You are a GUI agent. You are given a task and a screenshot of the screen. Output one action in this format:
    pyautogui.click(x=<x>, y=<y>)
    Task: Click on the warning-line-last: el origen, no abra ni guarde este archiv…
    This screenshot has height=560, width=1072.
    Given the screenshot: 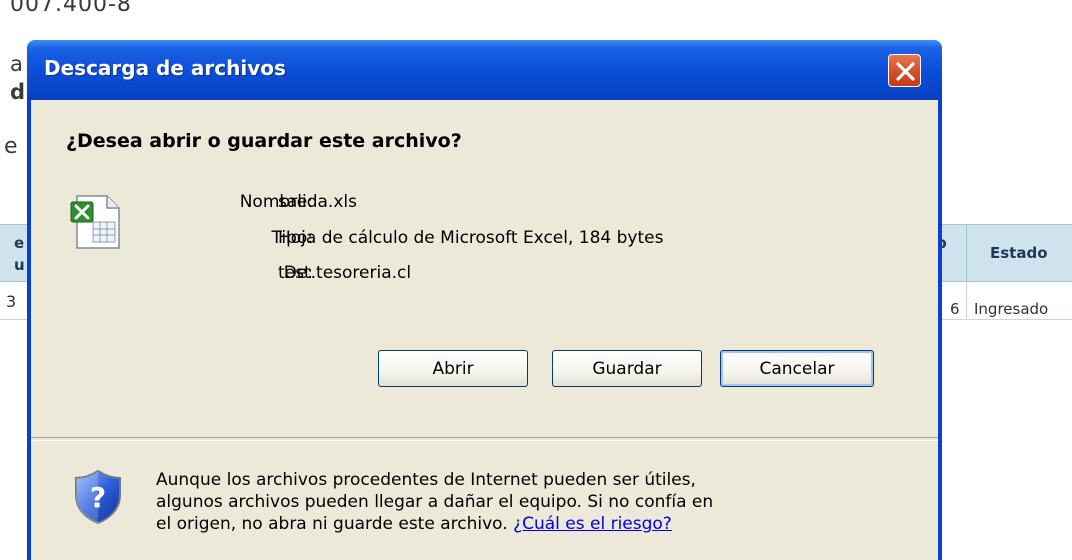 What is the action you would take?
    pyautogui.click(x=506, y=524)
    